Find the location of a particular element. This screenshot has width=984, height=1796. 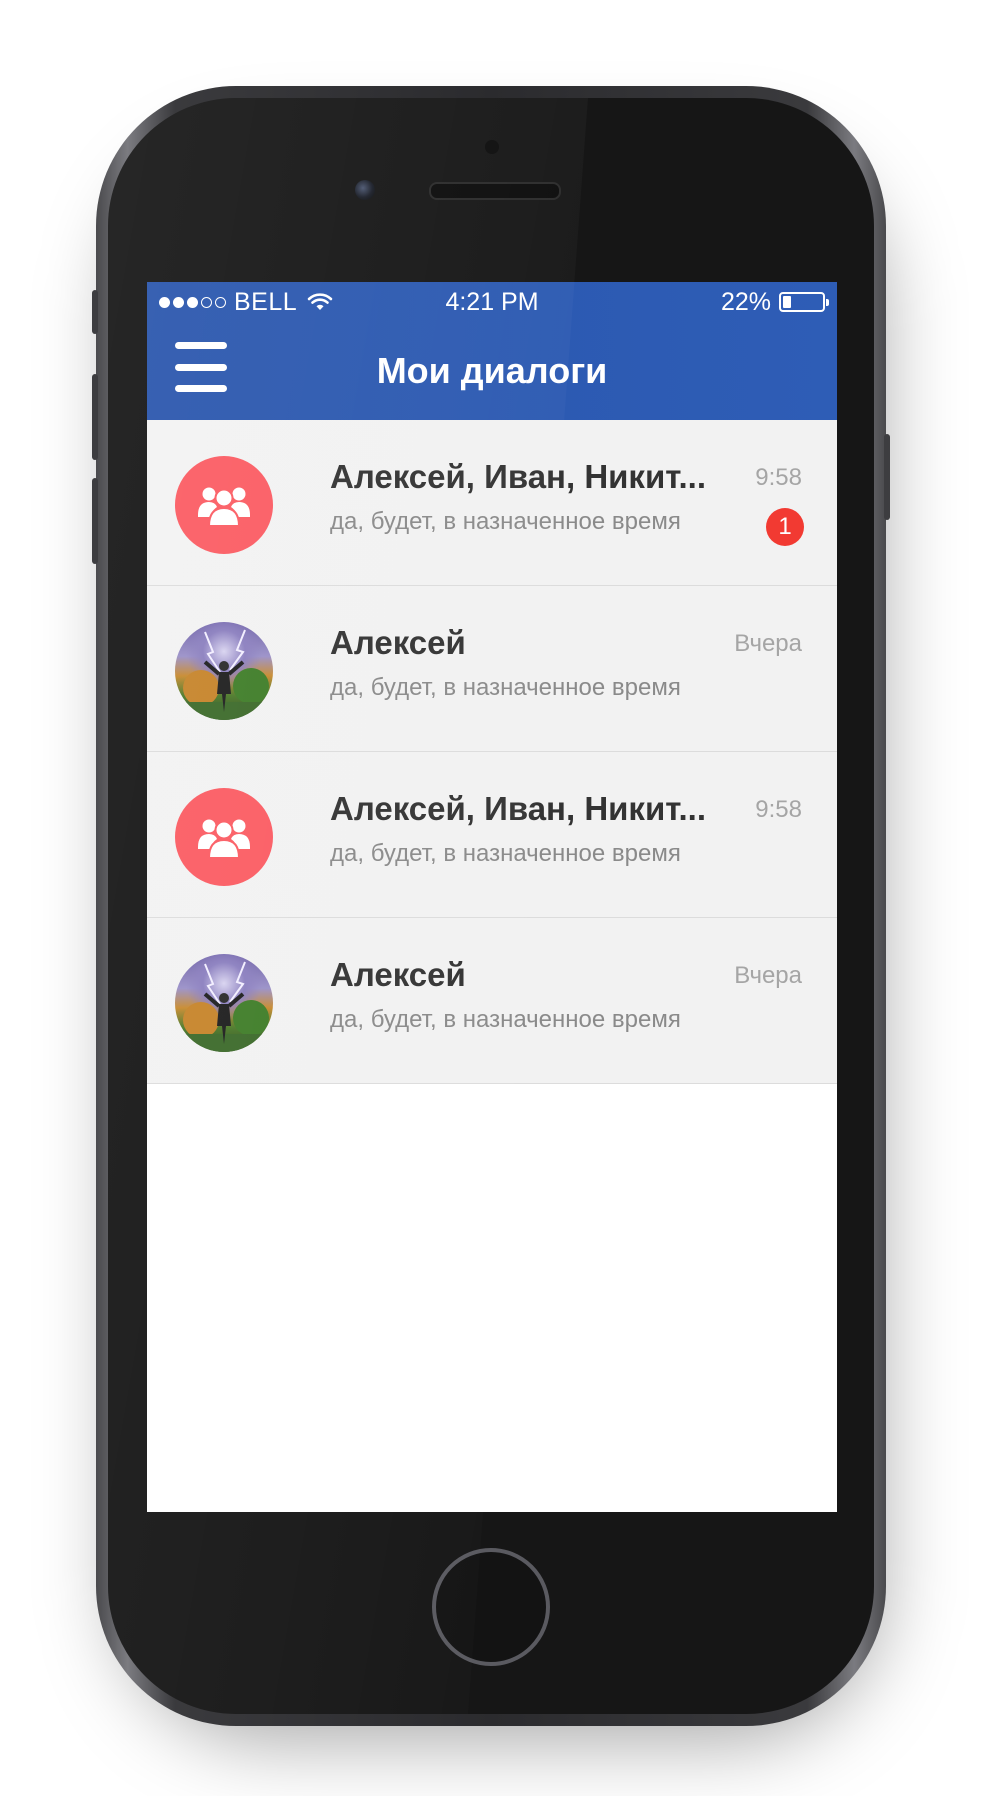

top-bar: BELL 4:21 PM 22% Мои диалоги is located at coordinates (492, 351).